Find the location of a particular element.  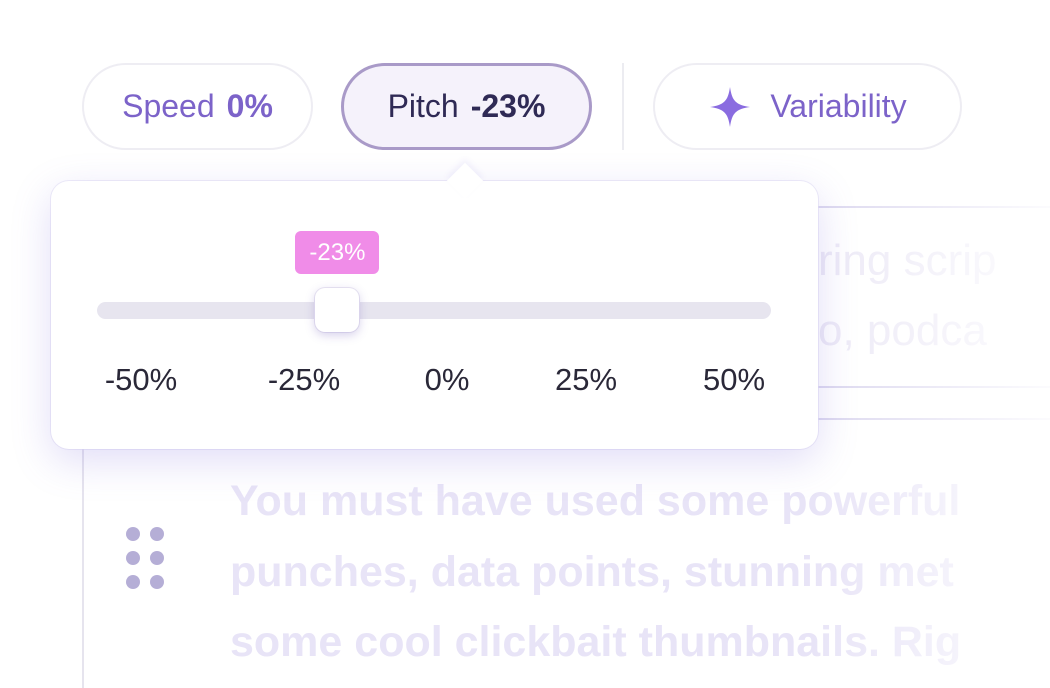

pitch-value: -23% is located at coordinates (508, 106).